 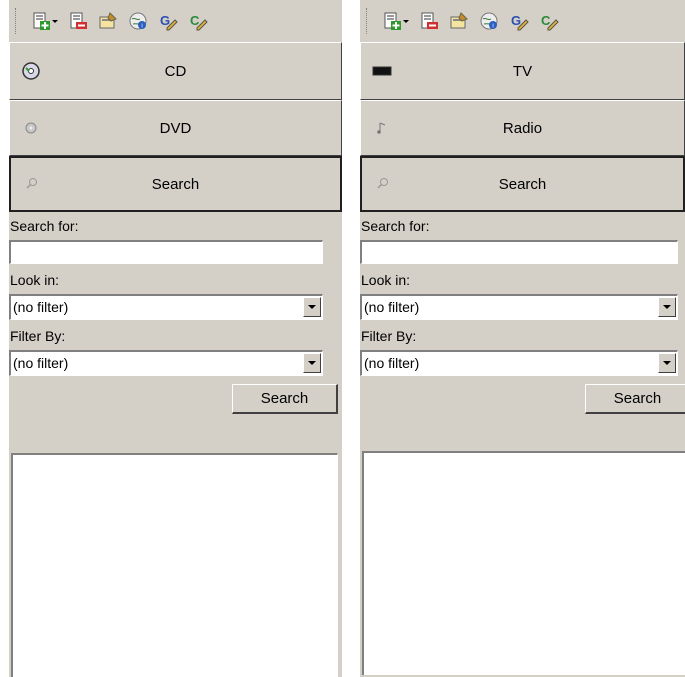 I want to click on nav-button-tv: TV, so click(x=522, y=71).